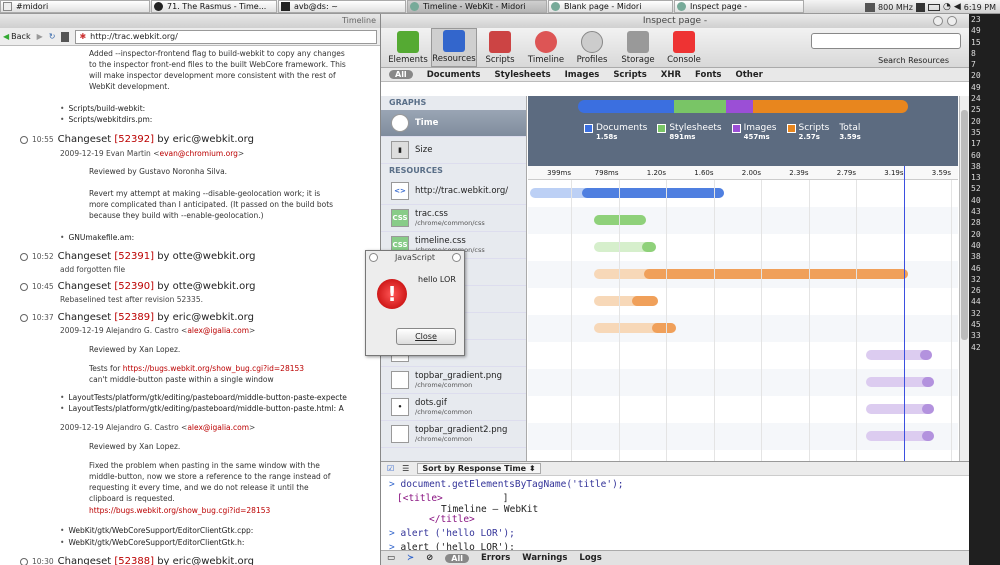  Describe the element at coordinates (52, 36) in the screenshot. I see `reload-icon: ↻` at that location.